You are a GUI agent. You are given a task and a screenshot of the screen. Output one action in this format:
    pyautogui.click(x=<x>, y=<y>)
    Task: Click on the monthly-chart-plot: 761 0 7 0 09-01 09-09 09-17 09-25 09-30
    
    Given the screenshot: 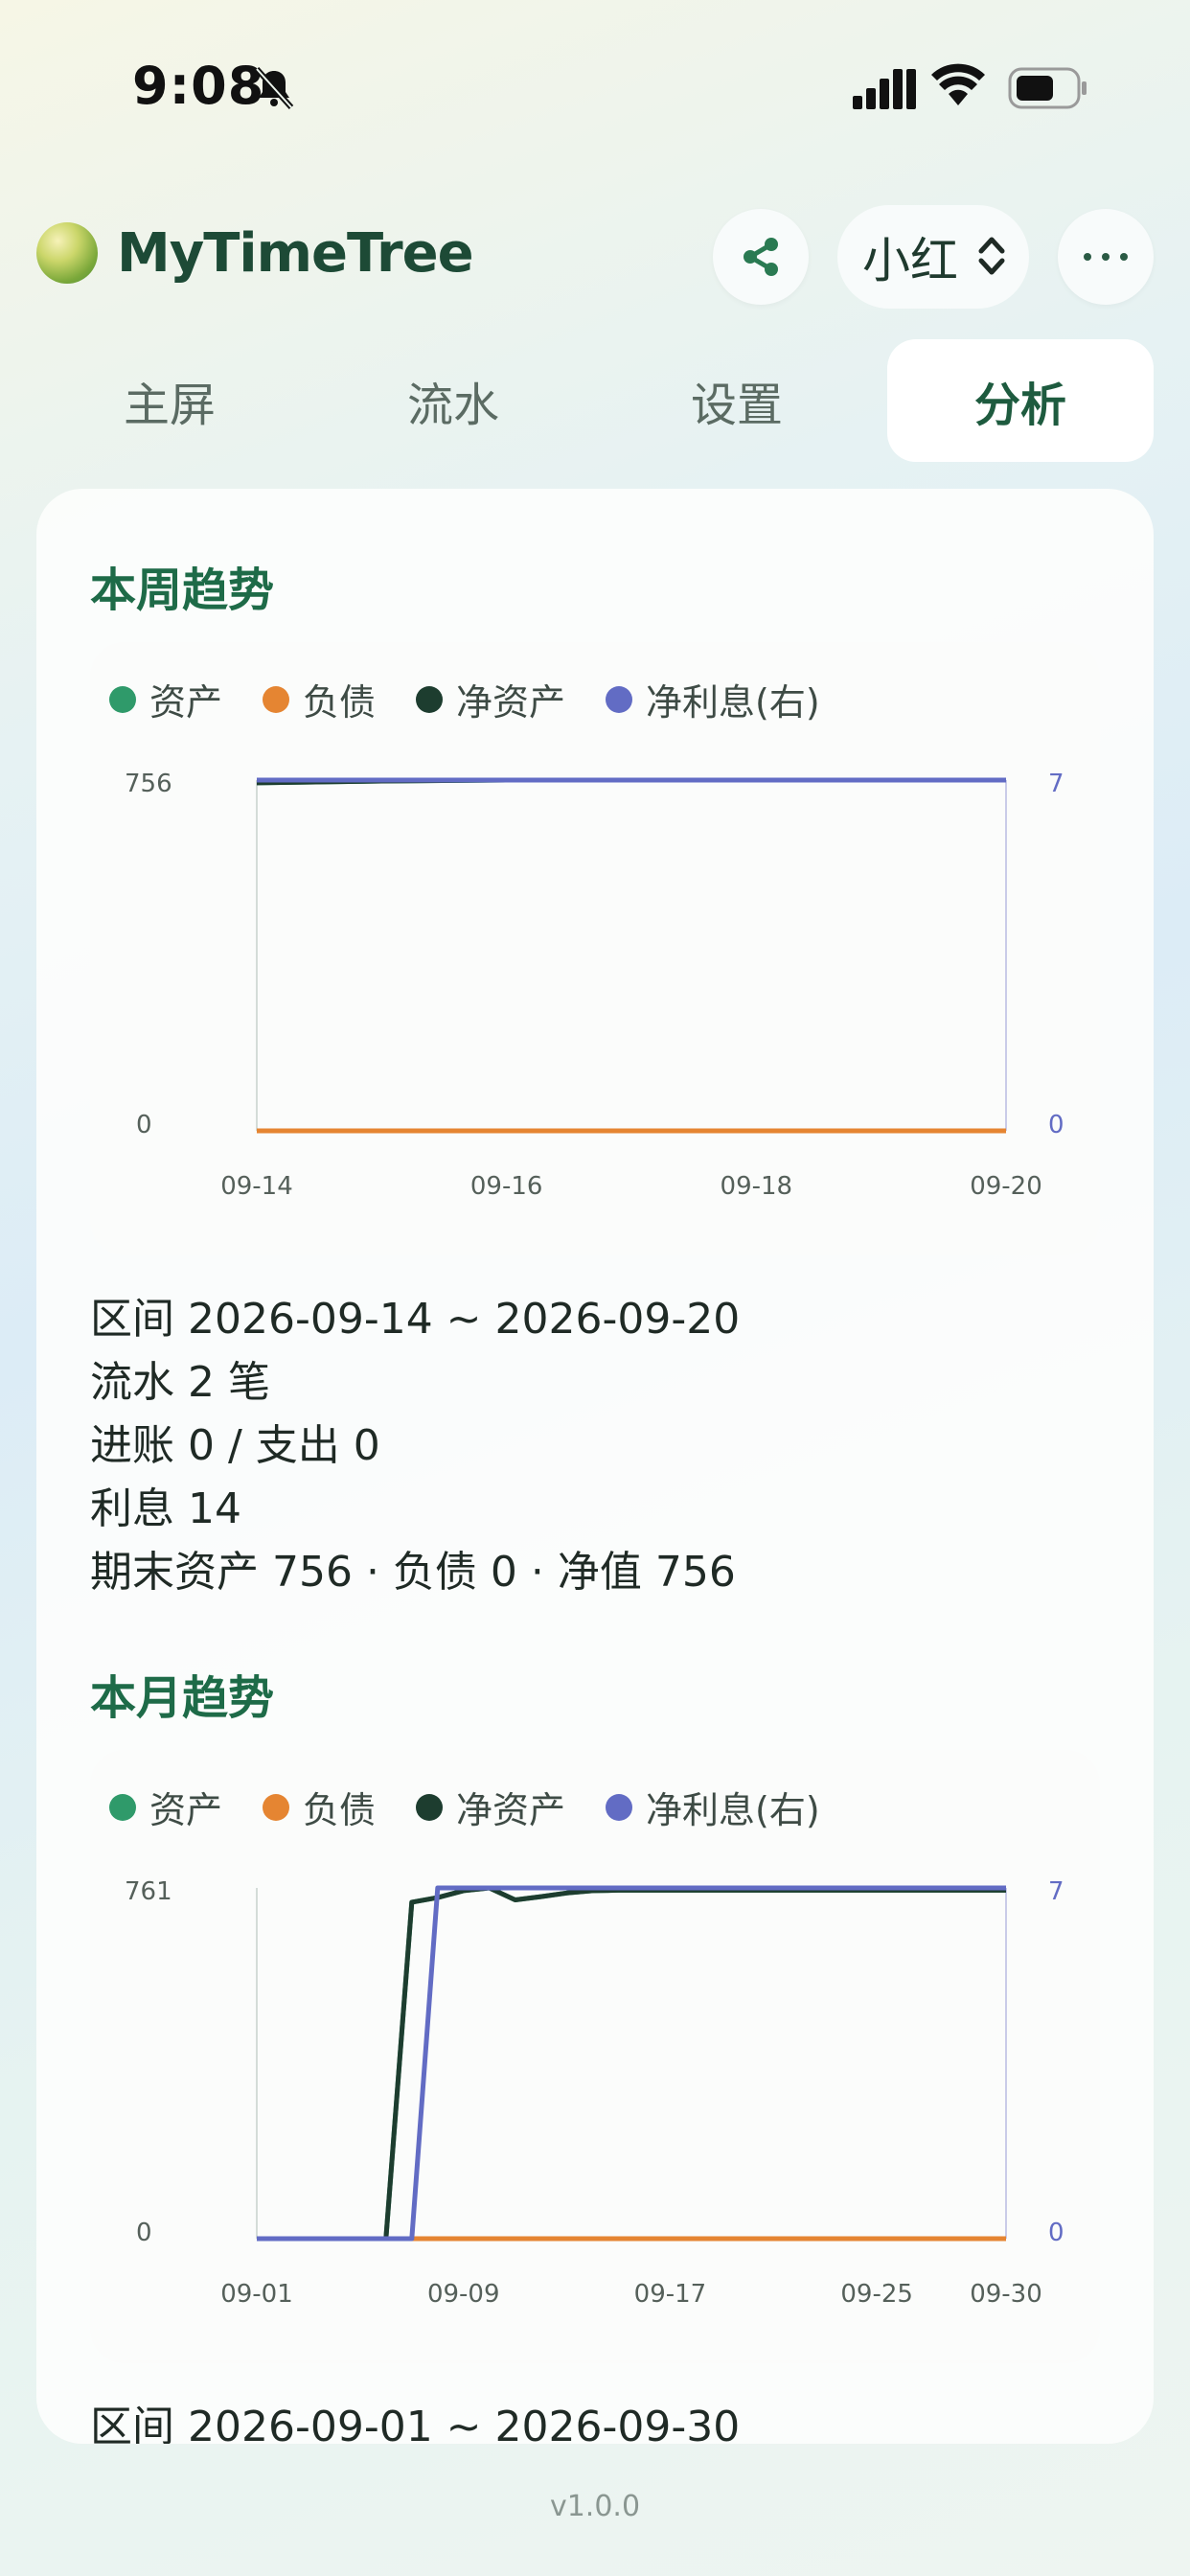 What is the action you would take?
    pyautogui.click(x=594, y=2093)
    